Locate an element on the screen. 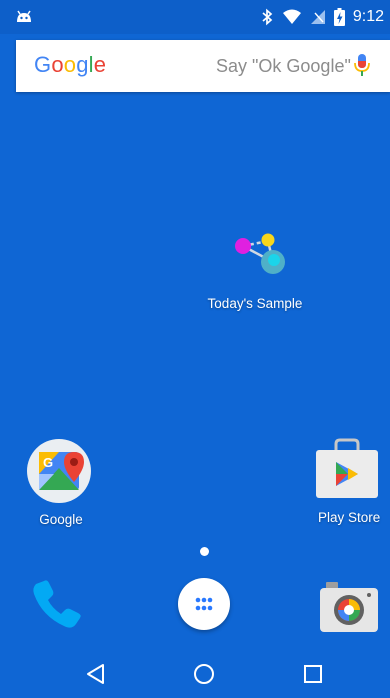 The width and height of the screenshot is (390, 698). google-search-bar: Google Say "Ok Google" is located at coordinates (203, 66).